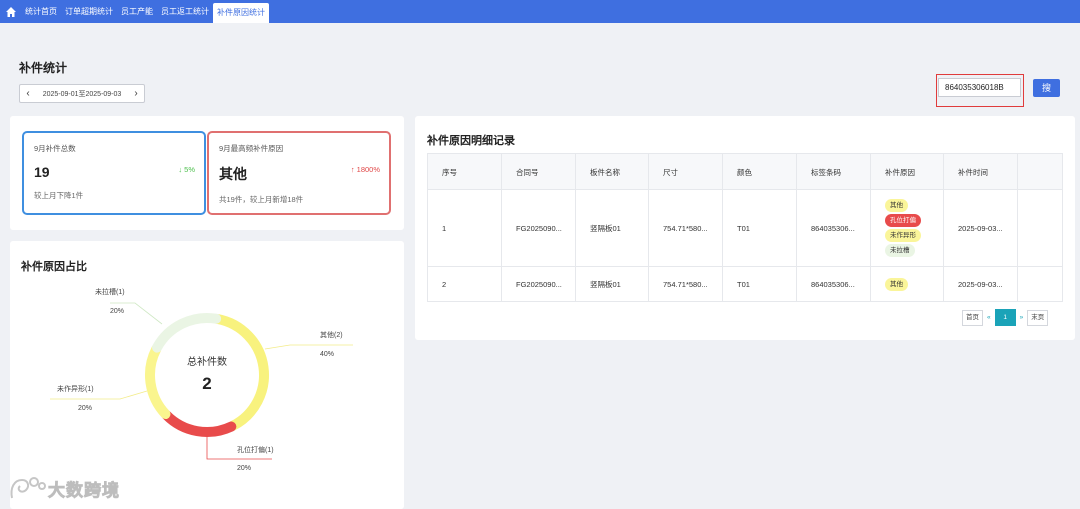 The height and width of the screenshot is (509, 1080). Describe the element at coordinates (539, 171) in the screenshot. I see `col-contract: 合同号` at that location.